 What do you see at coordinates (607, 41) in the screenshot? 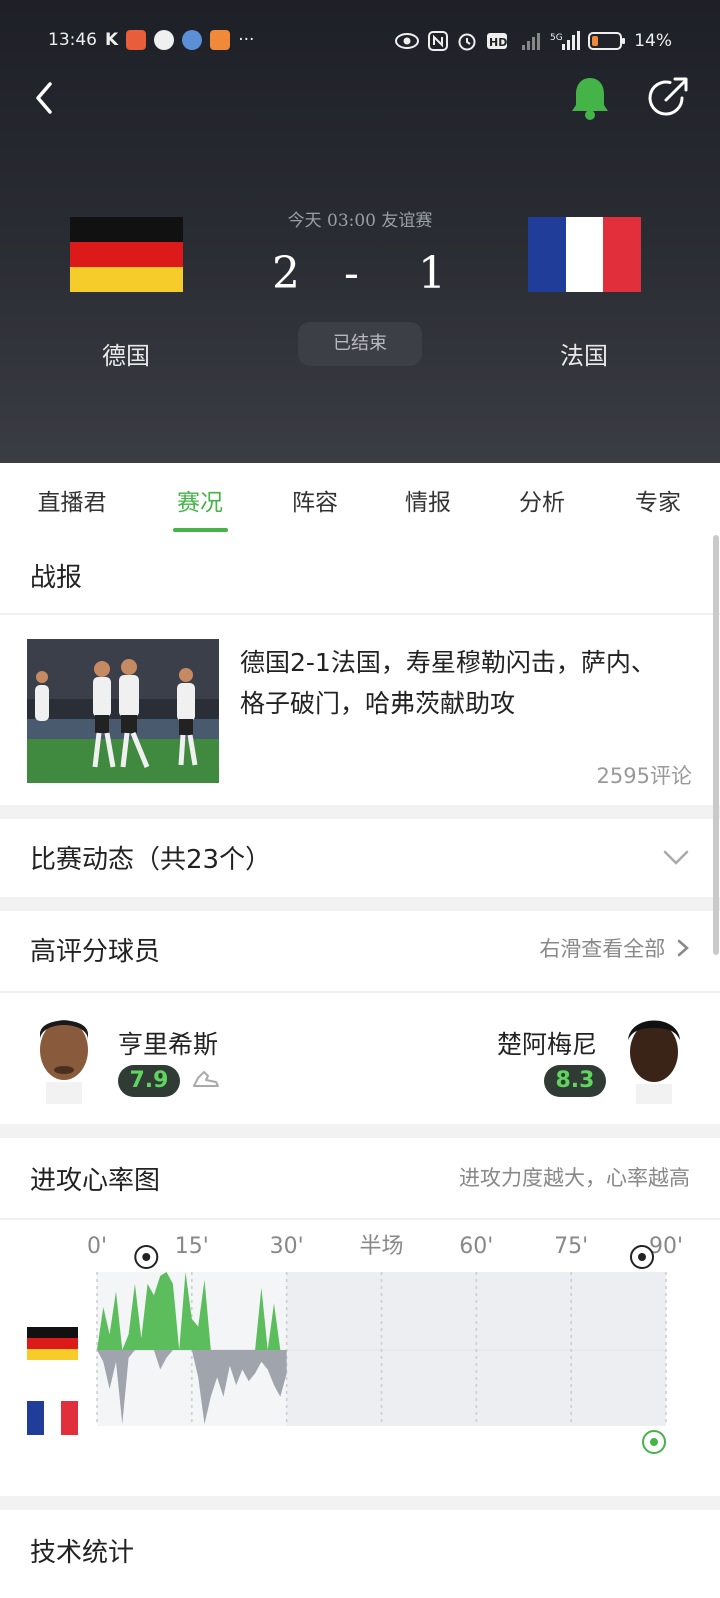
I see `battery-icon` at bounding box center [607, 41].